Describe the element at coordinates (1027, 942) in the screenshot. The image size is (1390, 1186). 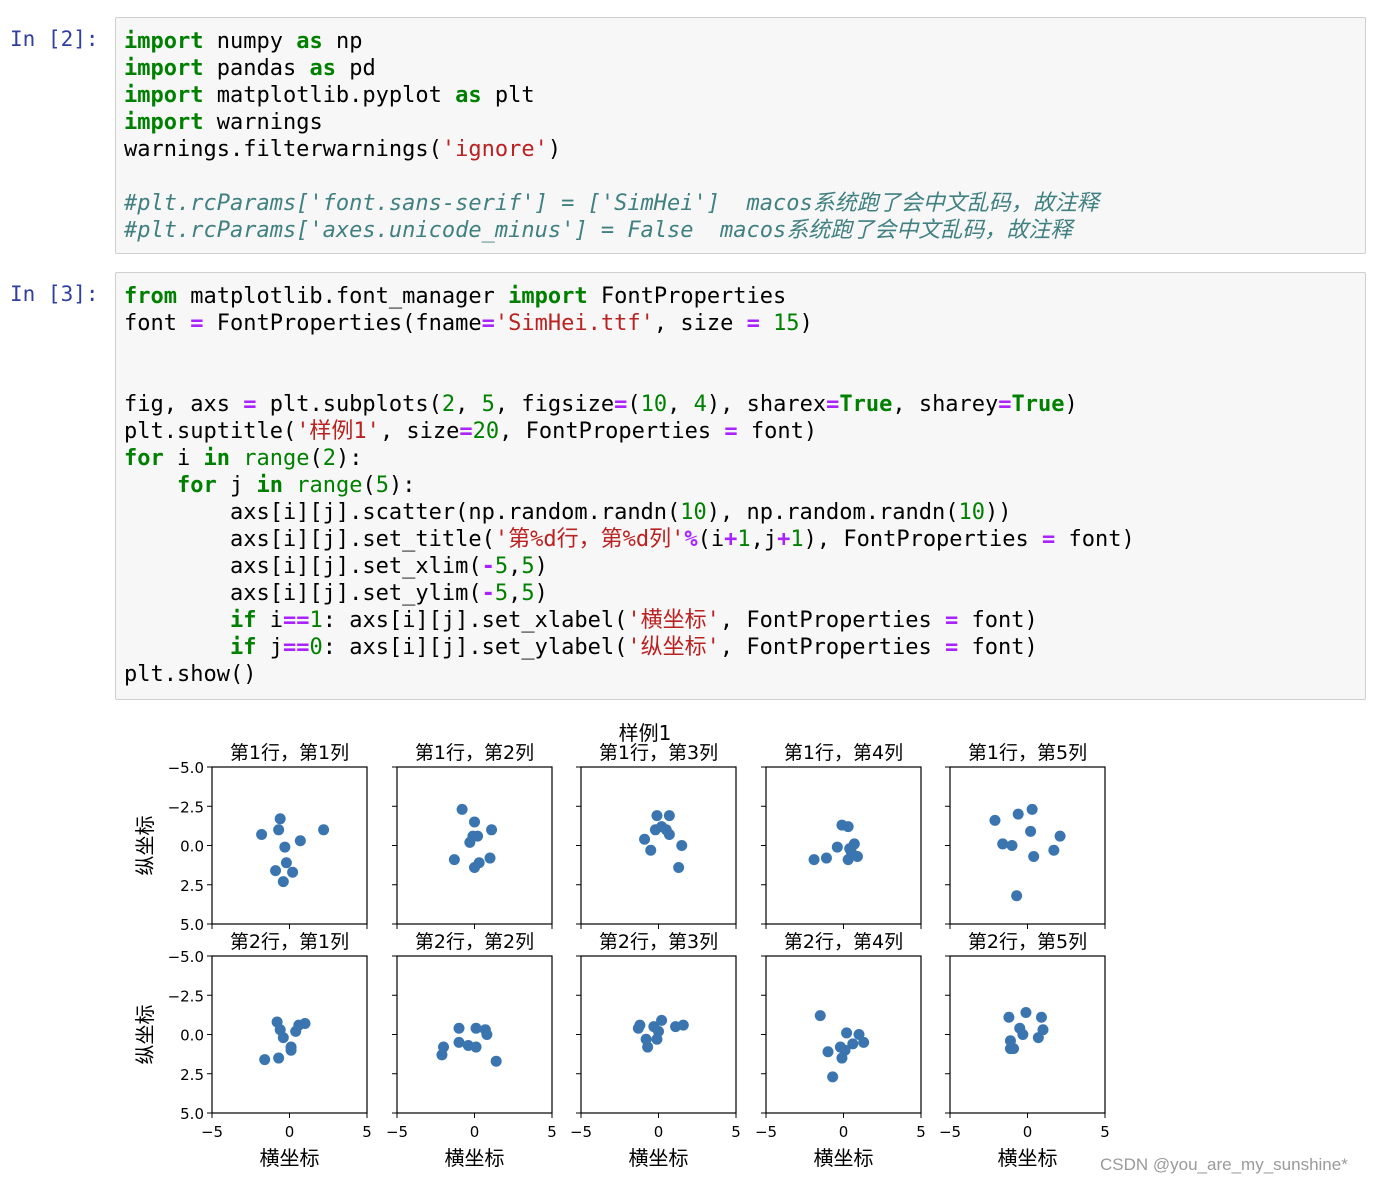
I see `subplot-title: 第2行，第5列` at that location.